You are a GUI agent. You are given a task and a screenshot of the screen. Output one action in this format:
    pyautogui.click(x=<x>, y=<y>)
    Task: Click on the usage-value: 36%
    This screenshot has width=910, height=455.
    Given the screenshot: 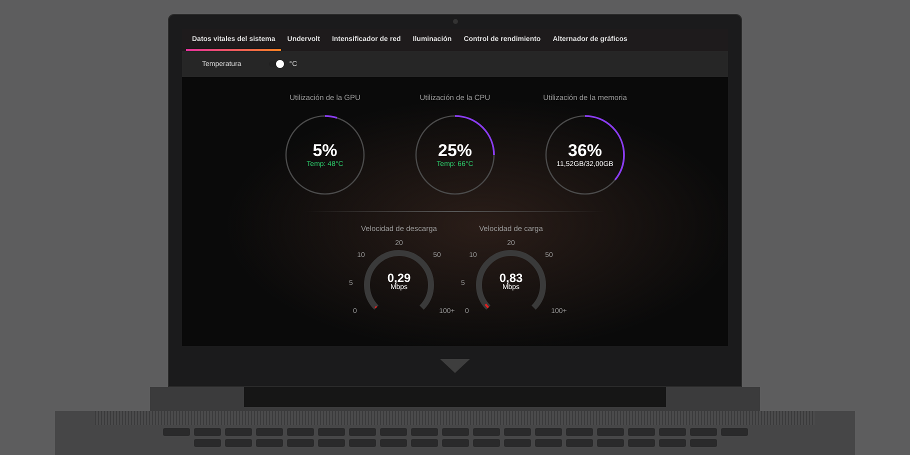 What is the action you would take?
    pyautogui.click(x=585, y=150)
    